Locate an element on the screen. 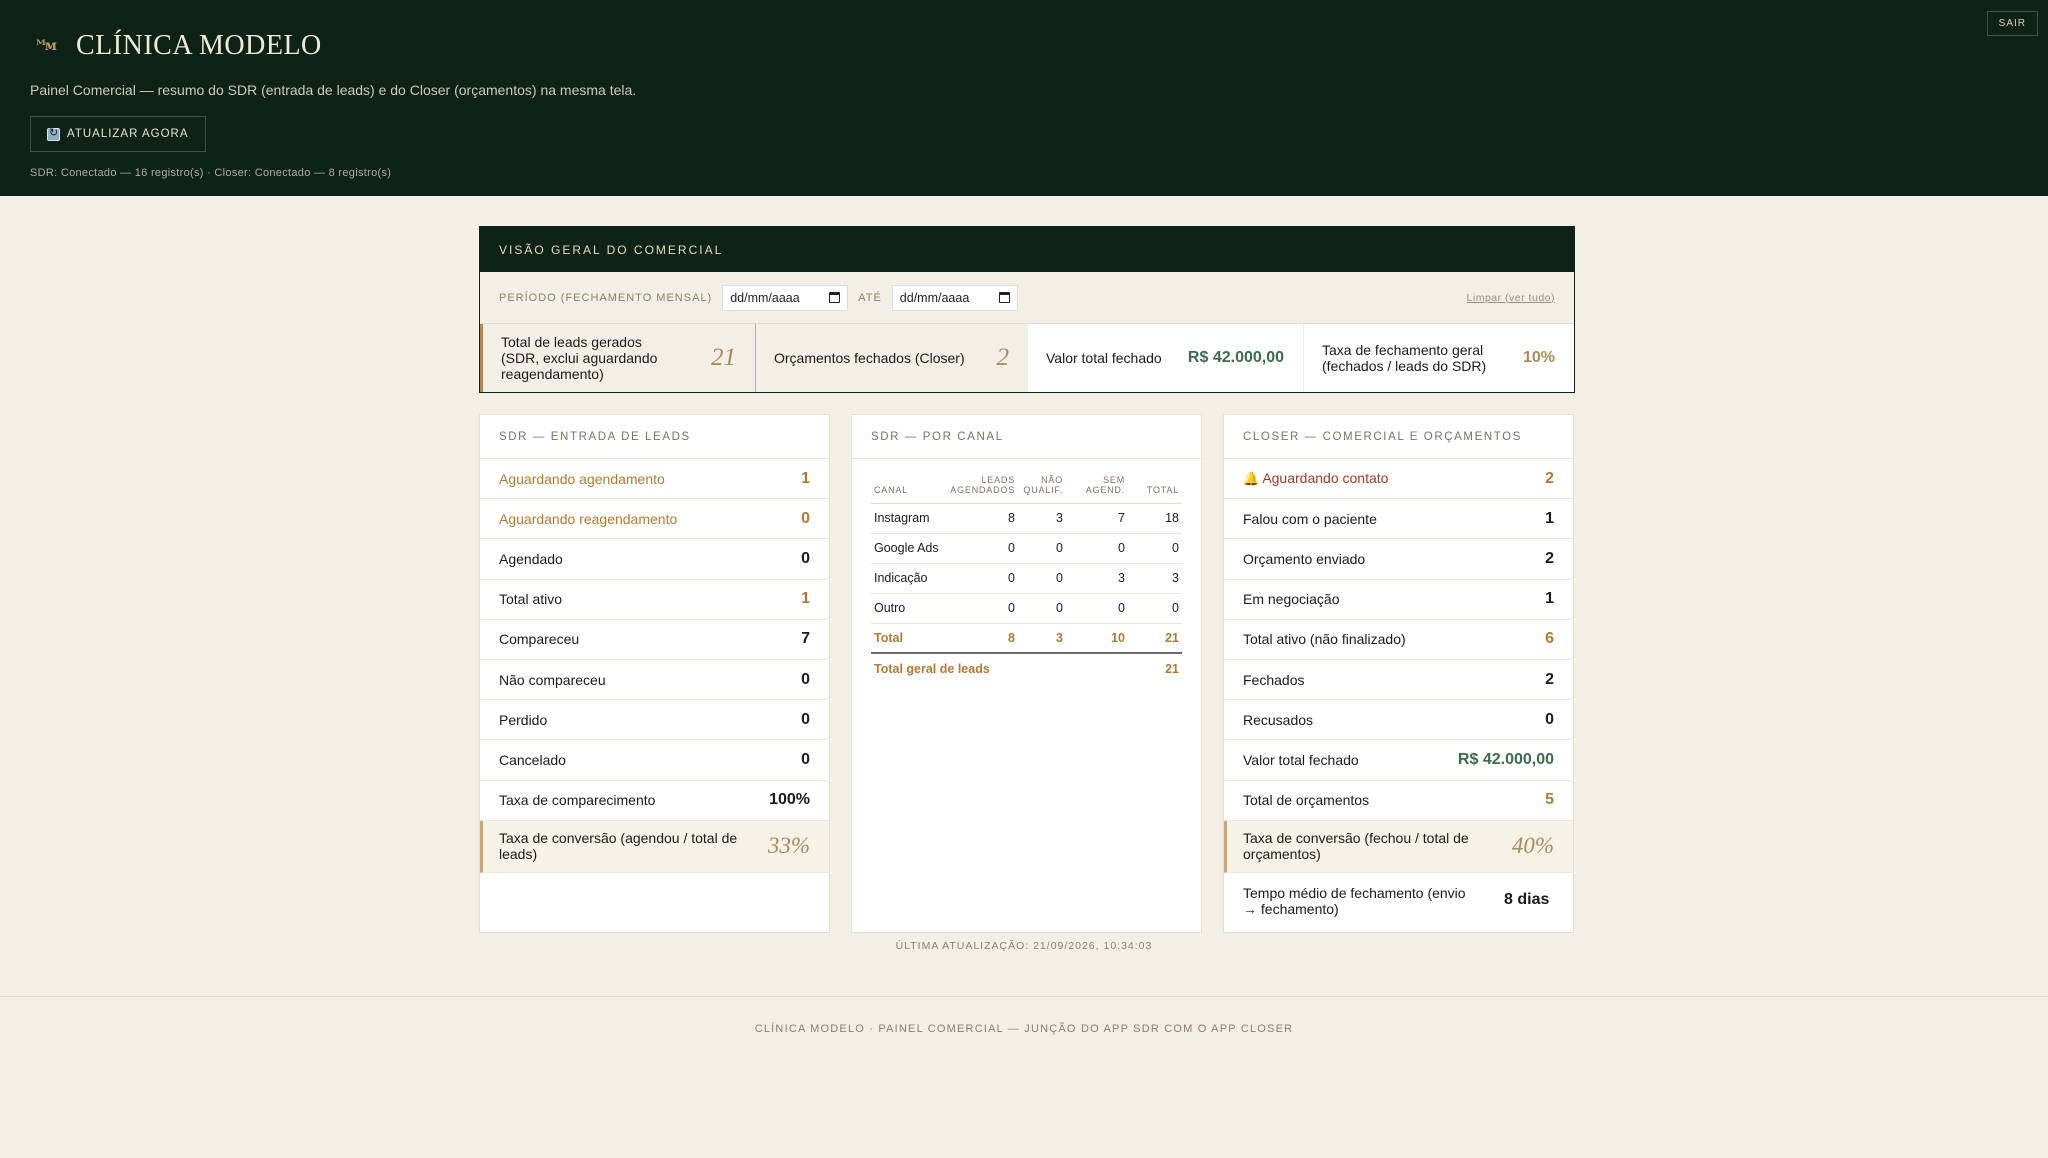  kpi-closed-budgets: Orçamentos fechados (Closer) 2 is located at coordinates (891, 358).